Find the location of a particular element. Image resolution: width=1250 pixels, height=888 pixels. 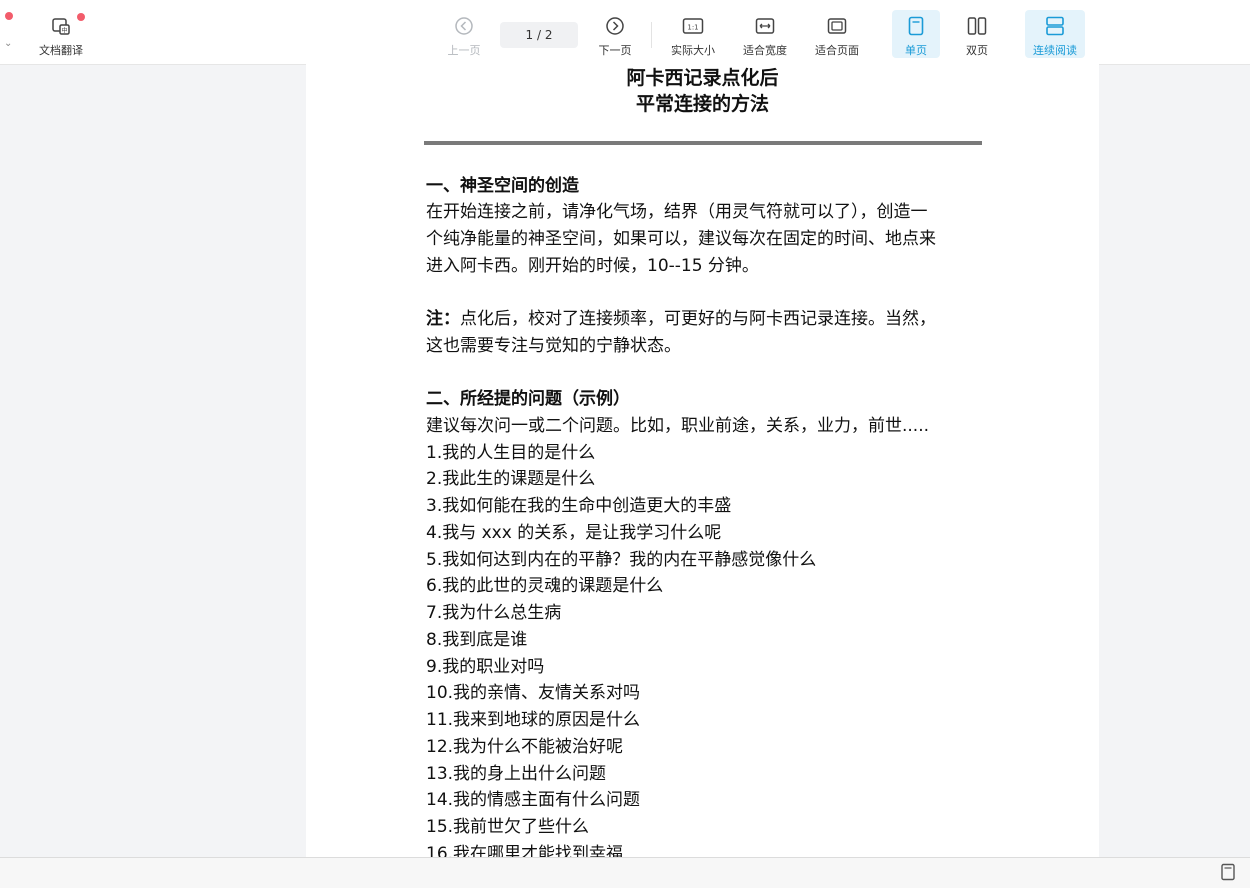

fit-page-icon is located at coordinates (837, 26).